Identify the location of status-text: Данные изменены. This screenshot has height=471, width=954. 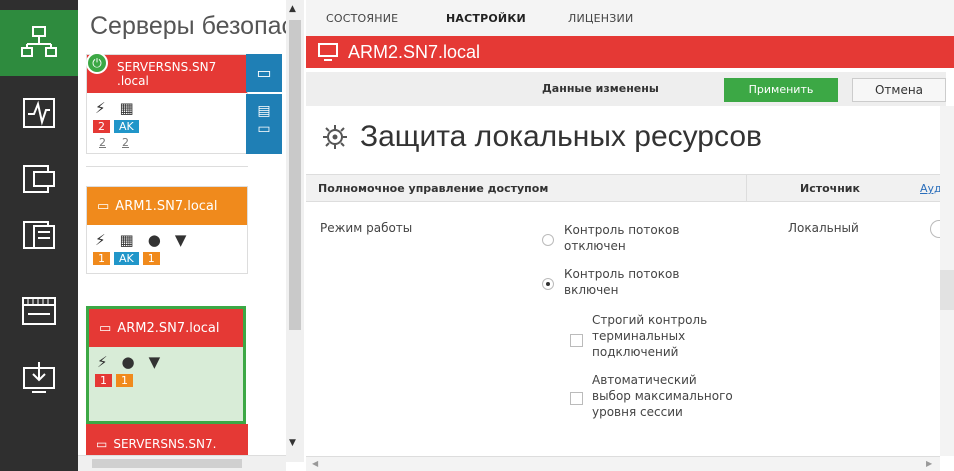
(600, 88).